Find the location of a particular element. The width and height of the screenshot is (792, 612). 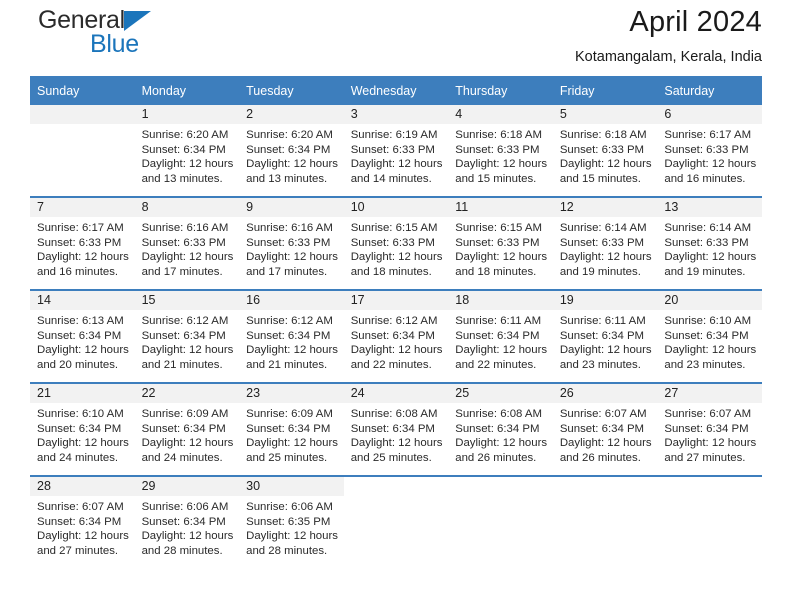

brand-logo: General Blue is located at coordinates (130, 36).